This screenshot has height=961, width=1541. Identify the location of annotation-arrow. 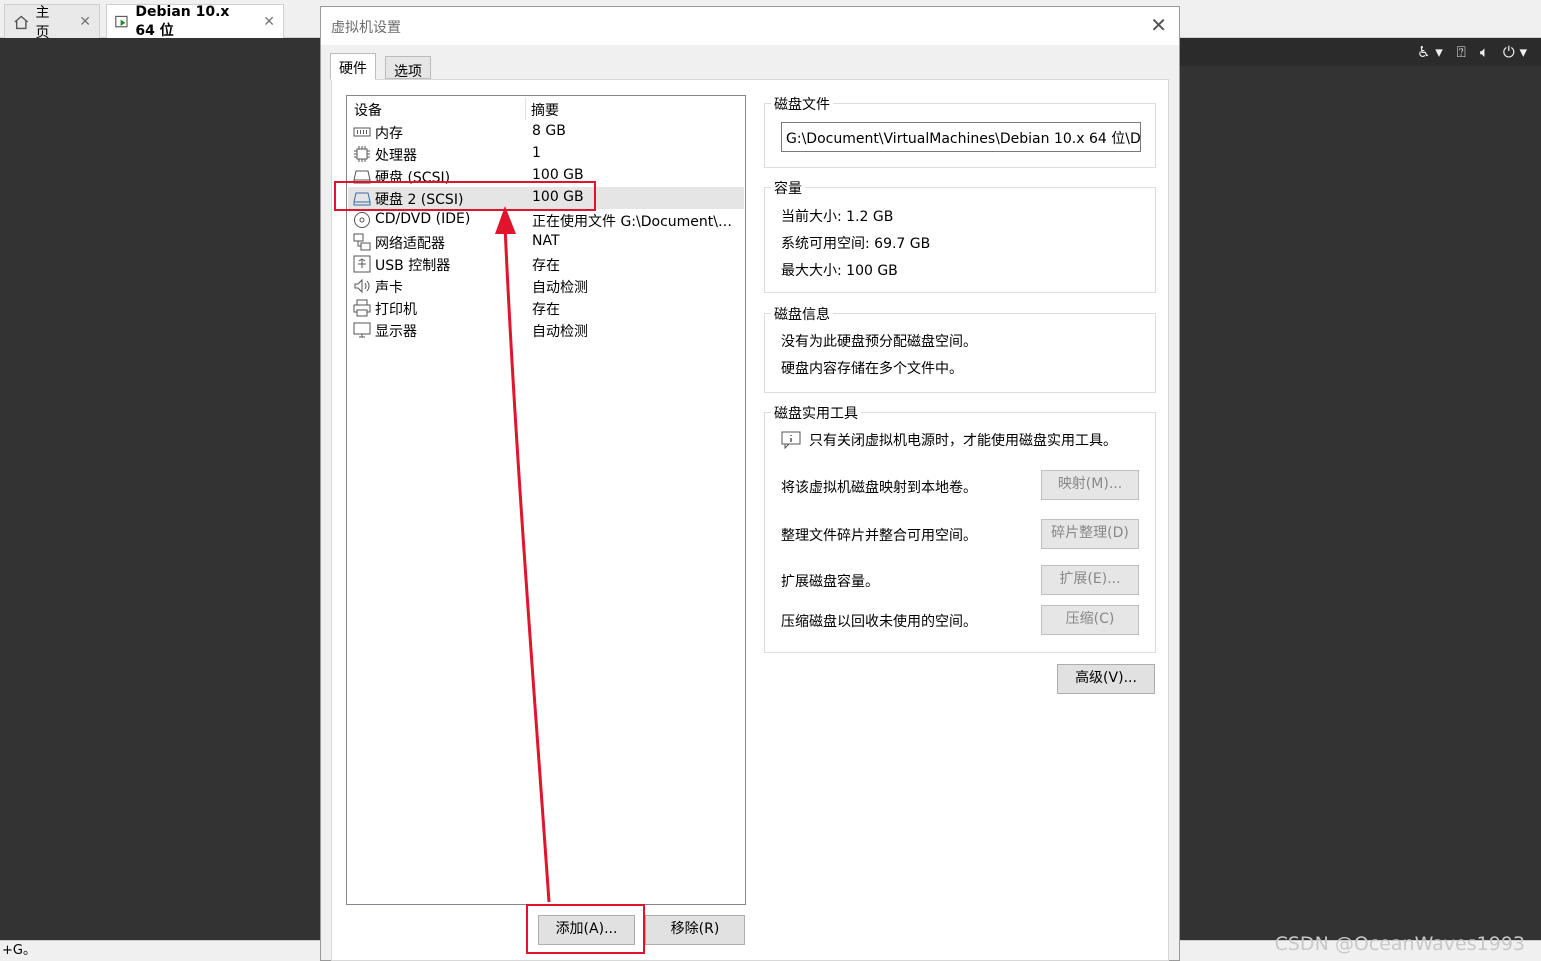
(523, 554).